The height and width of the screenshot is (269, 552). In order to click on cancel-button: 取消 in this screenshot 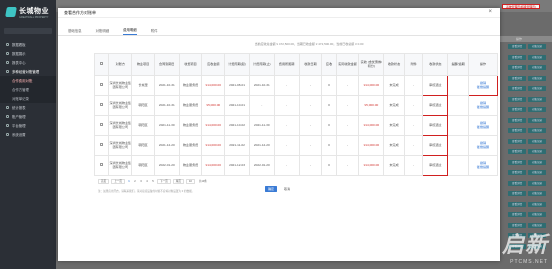, I will do `click(287, 189)`.